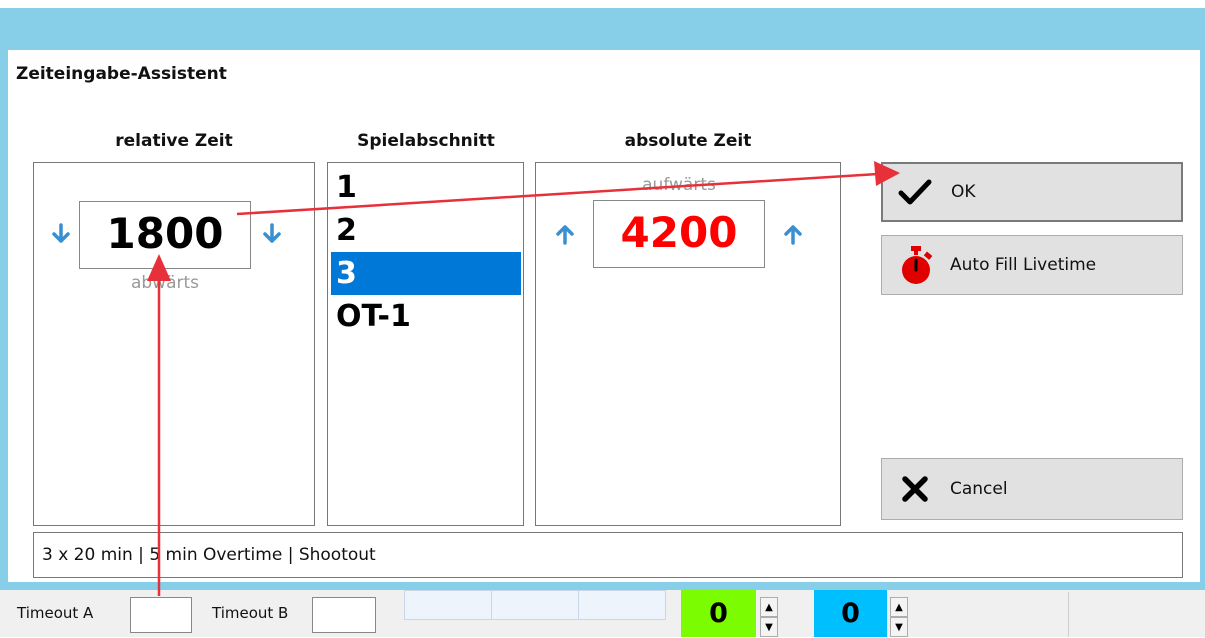 This screenshot has width=1205, height=638. What do you see at coordinates (425, 344) in the screenshot?
I see `period-list: 1 2 3 OT-1` at bounding box center [425, 344].